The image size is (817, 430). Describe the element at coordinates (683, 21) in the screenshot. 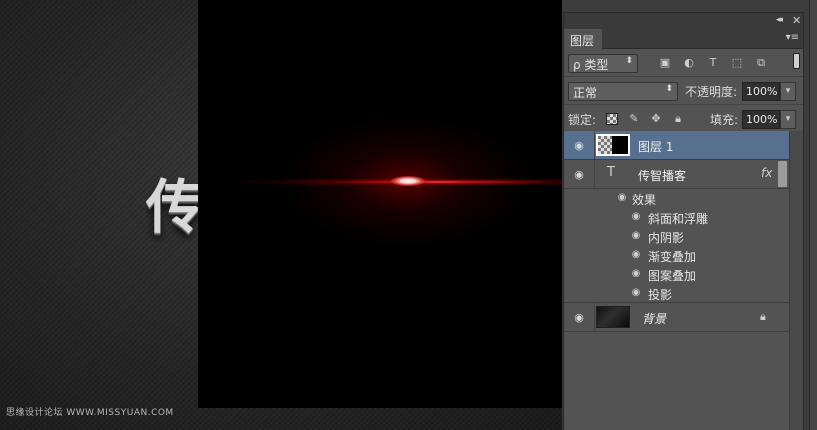

I see `panel-title-bar: ◂◂ ✕` at that location.